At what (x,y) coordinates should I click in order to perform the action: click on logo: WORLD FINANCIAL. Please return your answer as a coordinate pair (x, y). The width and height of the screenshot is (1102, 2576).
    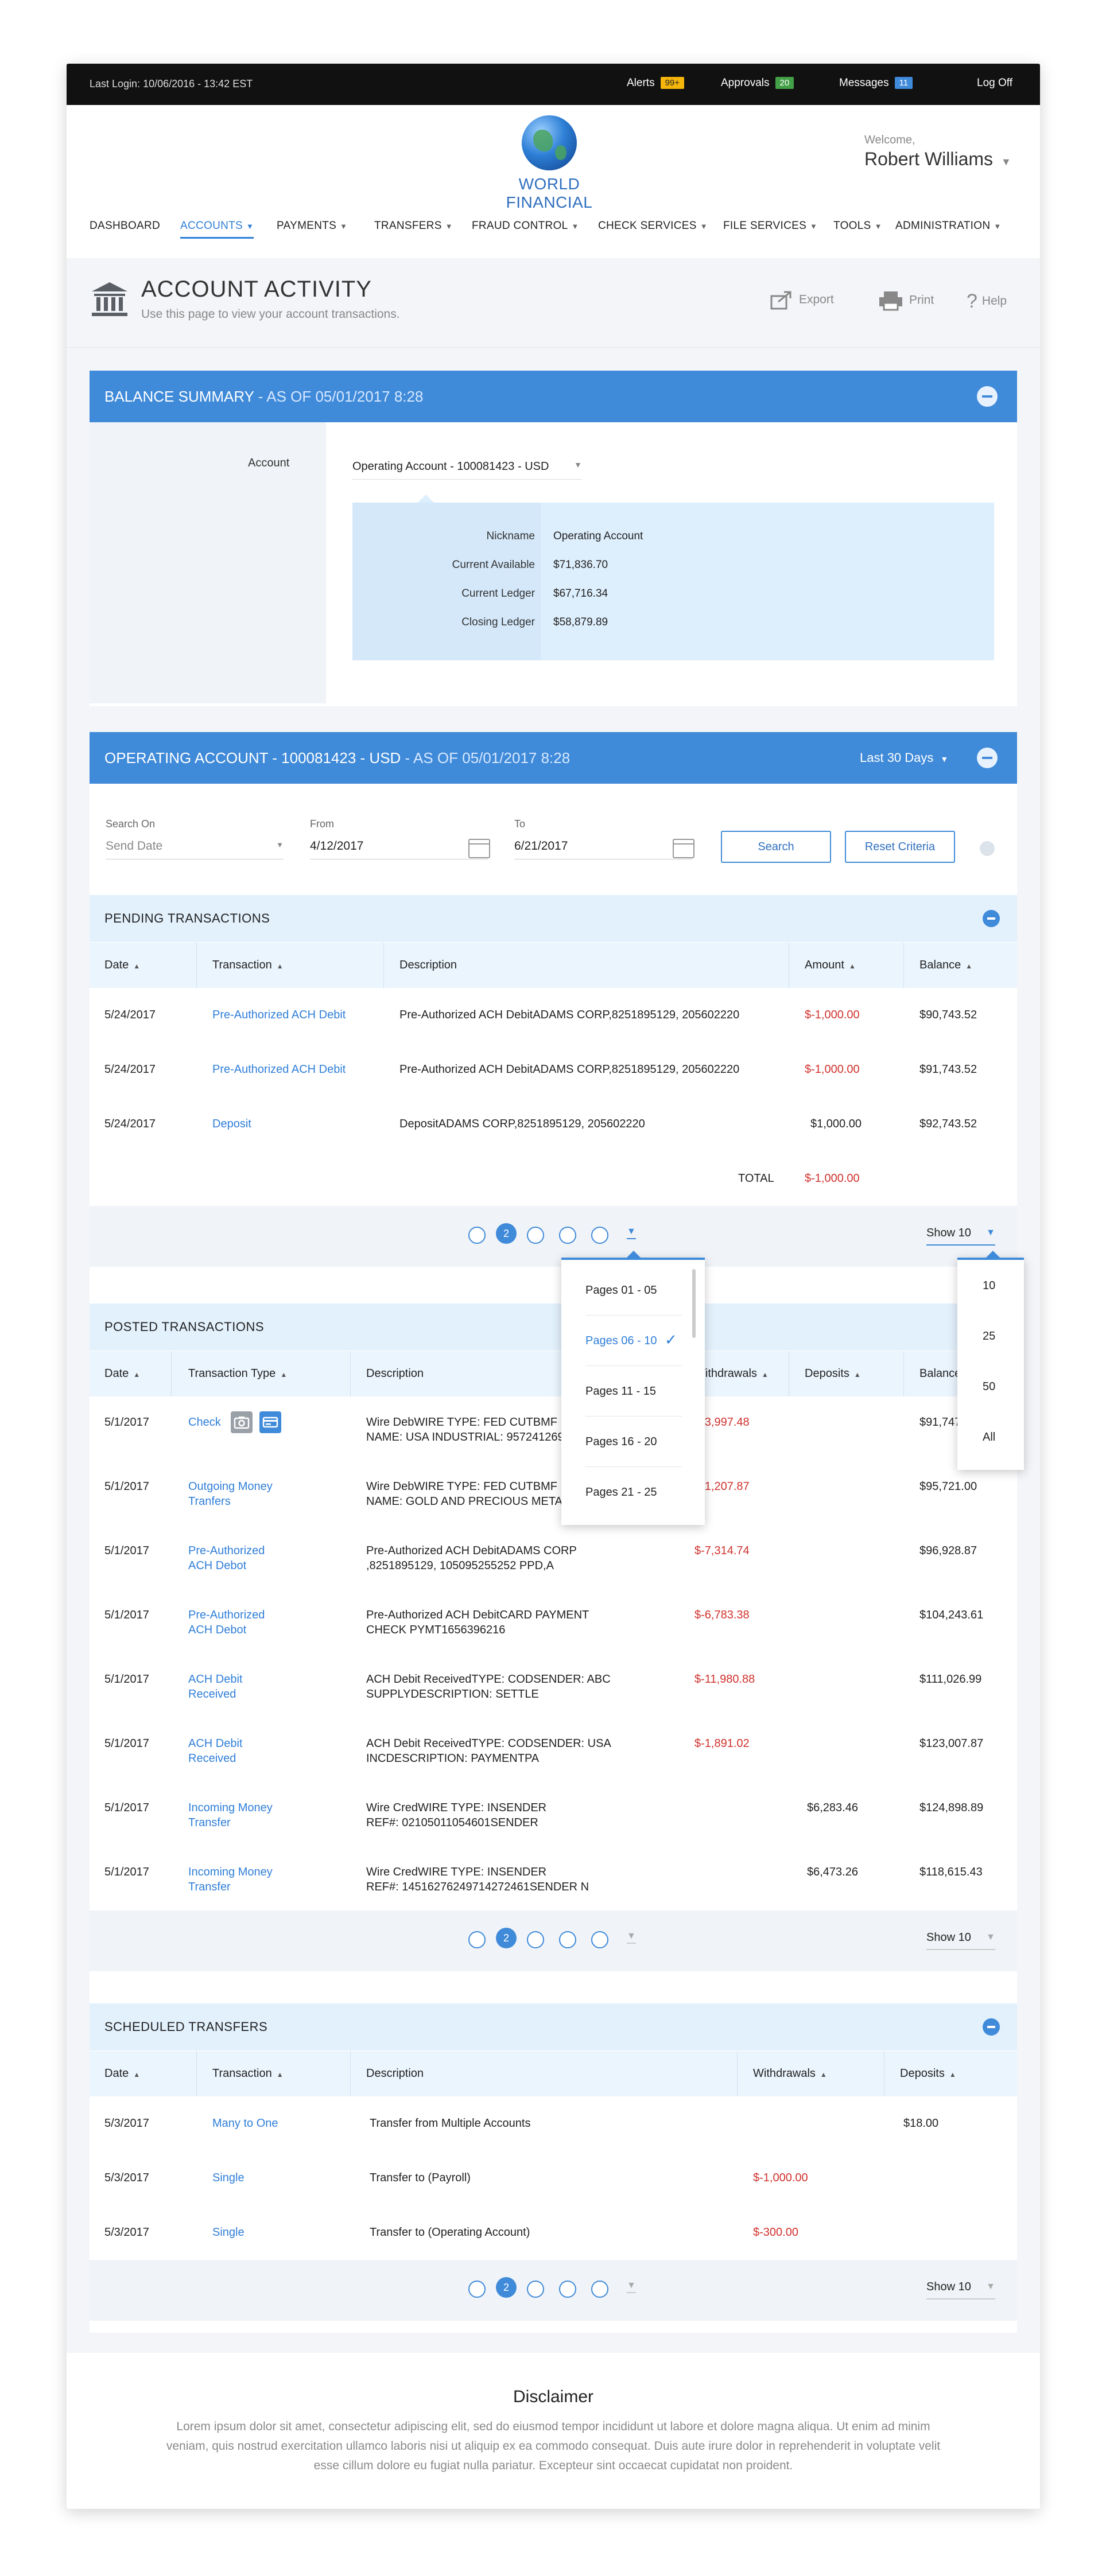
    Looking at the image, I should click on (549, 163).